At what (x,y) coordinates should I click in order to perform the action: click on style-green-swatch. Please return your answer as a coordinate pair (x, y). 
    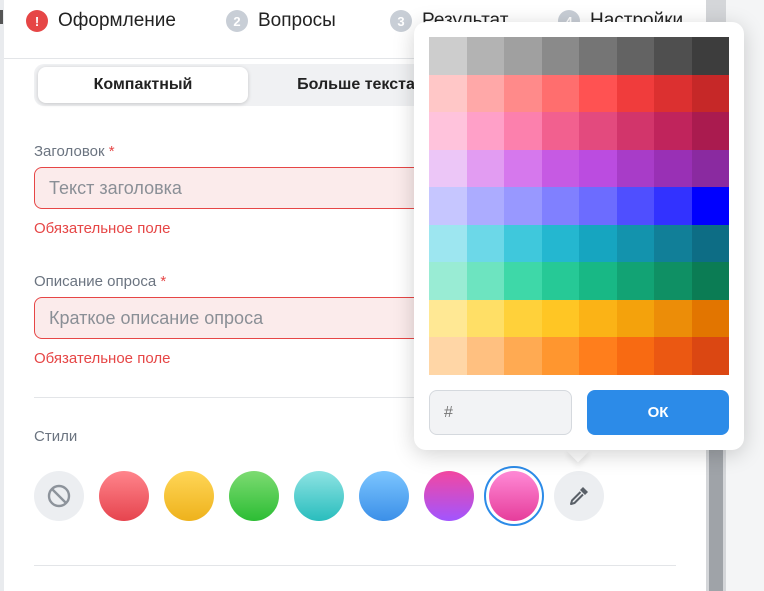
    Looking at the image, I should click on (254, 496).